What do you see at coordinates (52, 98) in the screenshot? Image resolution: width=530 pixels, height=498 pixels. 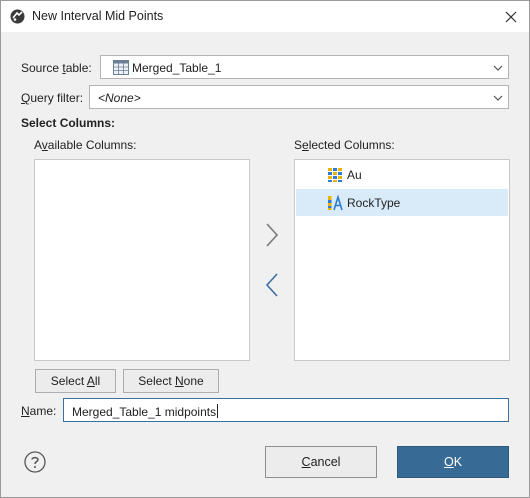 I see `query-filter-label: Query filter:` at bounding box center [52, 98].